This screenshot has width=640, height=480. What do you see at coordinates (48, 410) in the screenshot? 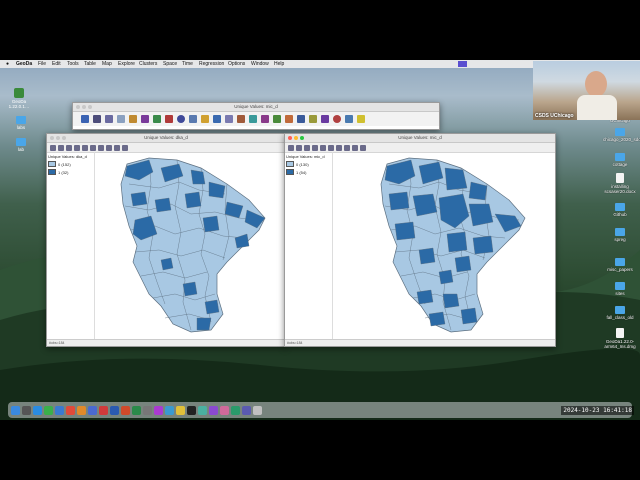
I see `messages-icon` at bounding box center [48, 410].